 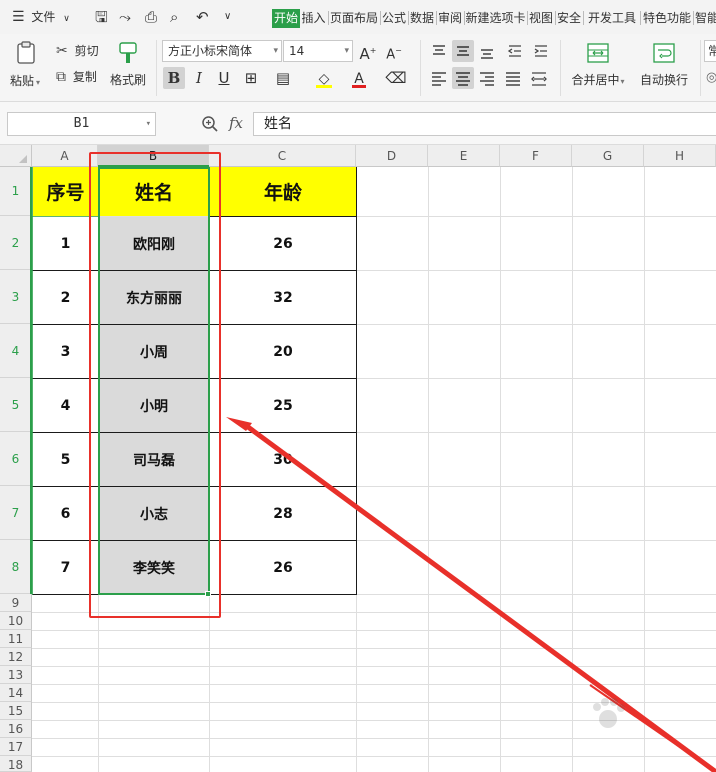 I want to click on tab-formulas: 公式, so click(x=394, y=18).